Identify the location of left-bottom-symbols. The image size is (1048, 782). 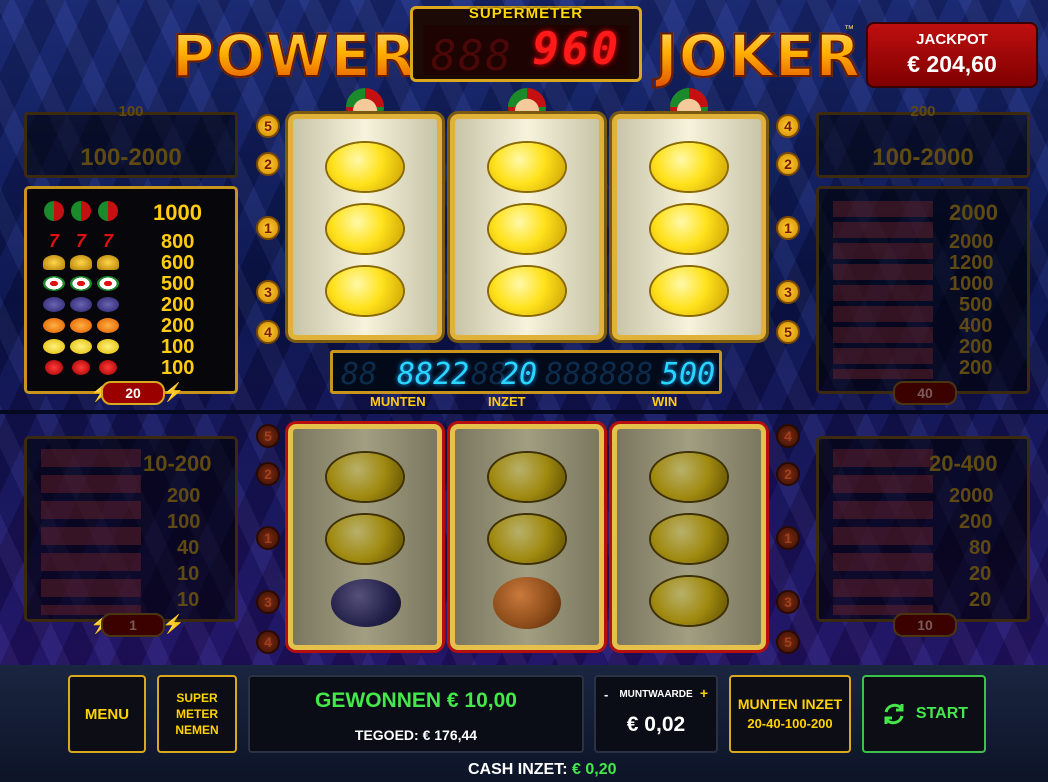
(91, 532).